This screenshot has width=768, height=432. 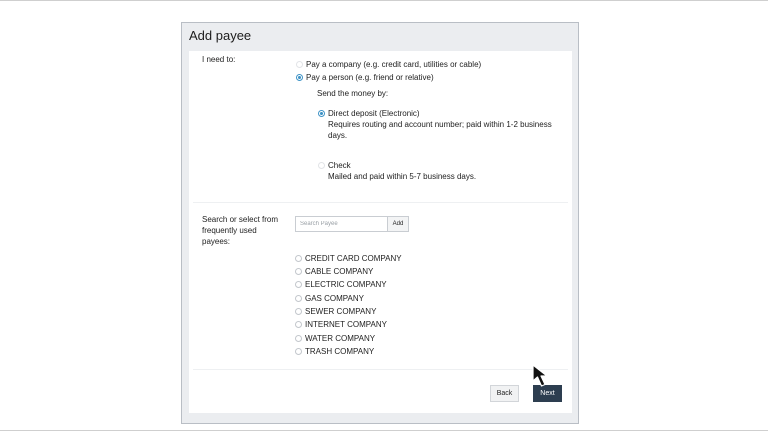 What do you see at coordinates (504, 393) in the screenshot?
I see `back-button: Back` at bounding box center [504, 393].